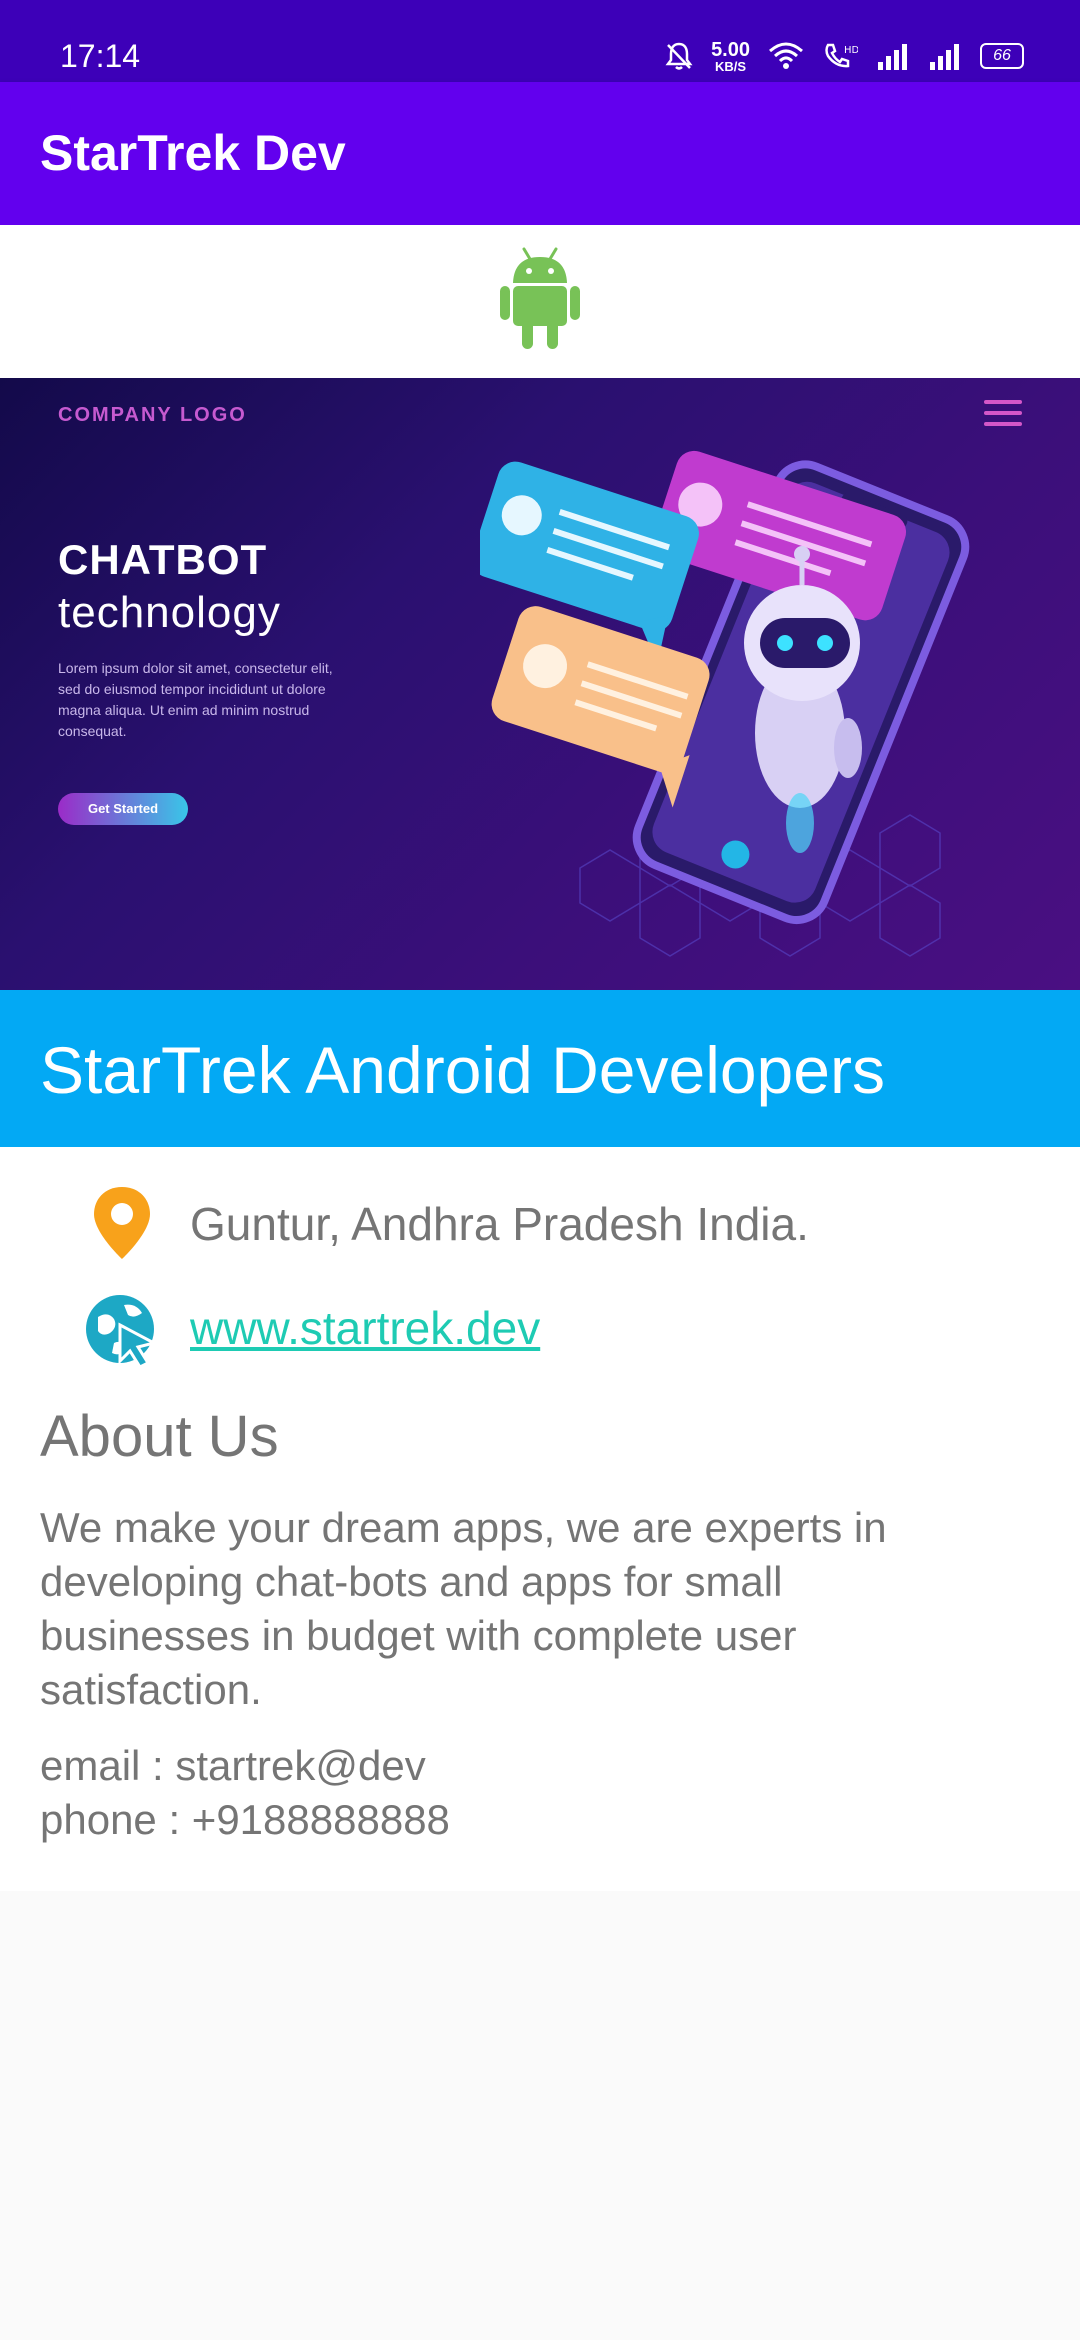  I want to click on status-icons: 5.00 KB/S HD 66, so click(844, 56).